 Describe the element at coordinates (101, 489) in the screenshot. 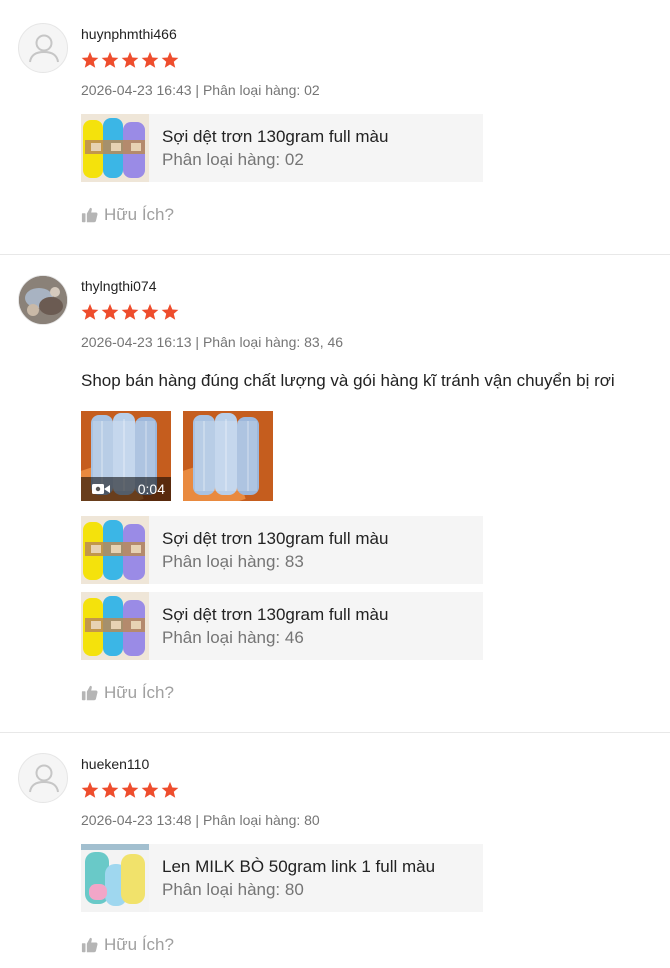

I see `video-camera-icon` at that location.